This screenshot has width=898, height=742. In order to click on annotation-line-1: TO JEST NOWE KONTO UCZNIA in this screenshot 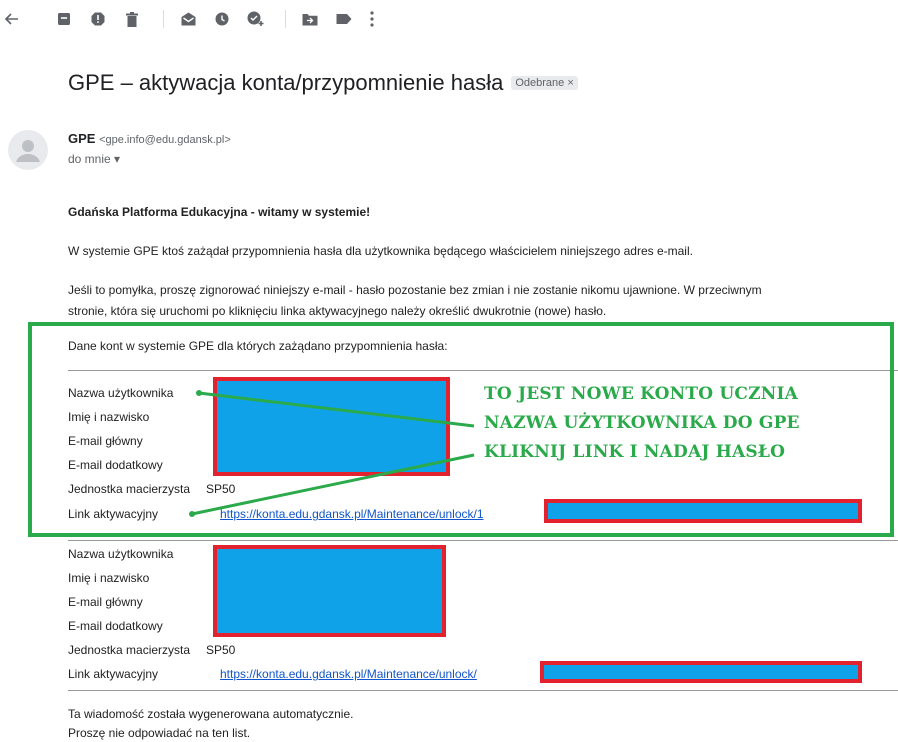, I will do `click(641, 394)`.